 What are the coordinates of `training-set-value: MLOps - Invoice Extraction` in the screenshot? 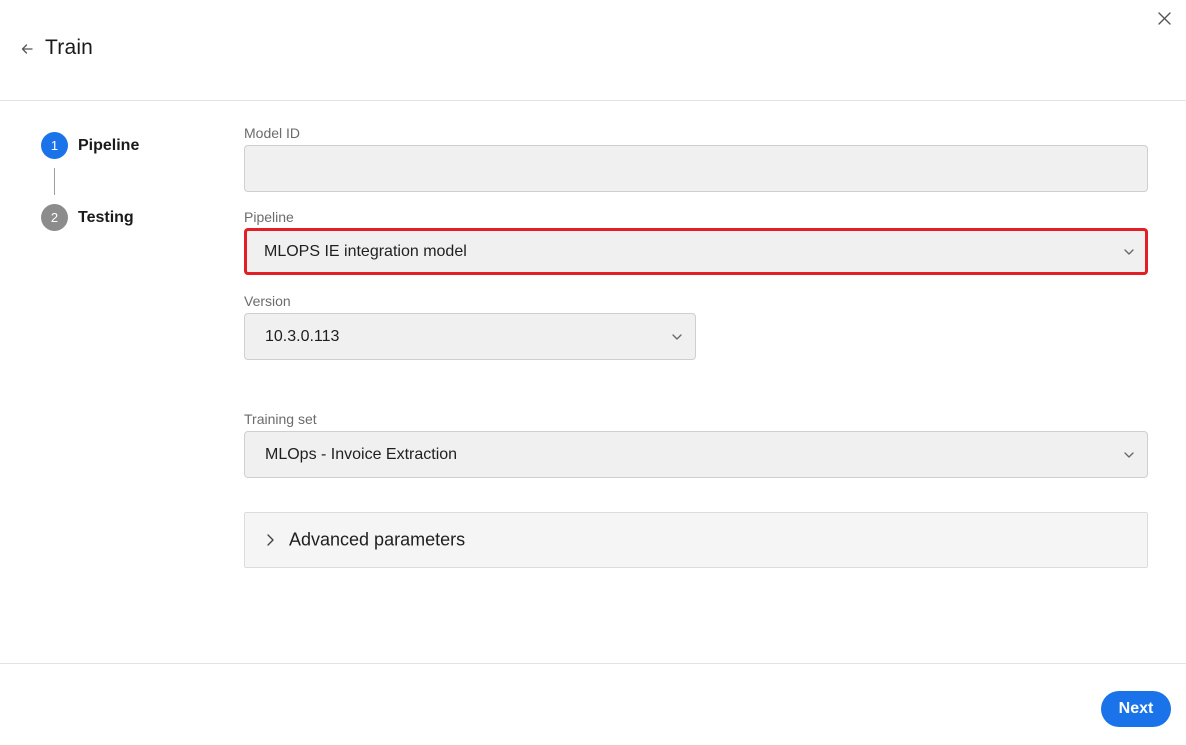 It's located at (361, 454).